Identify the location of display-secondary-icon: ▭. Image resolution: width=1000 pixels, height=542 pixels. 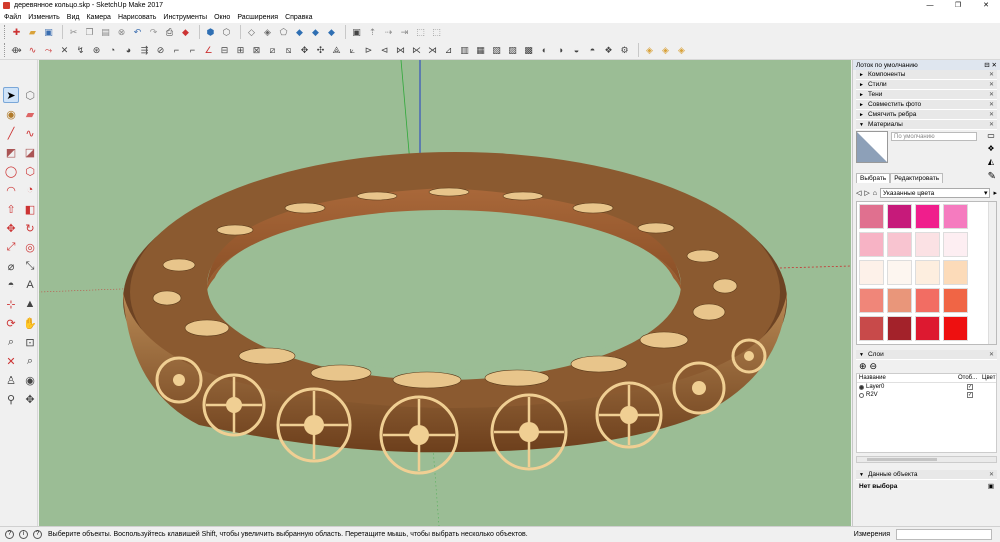
(991, 135).